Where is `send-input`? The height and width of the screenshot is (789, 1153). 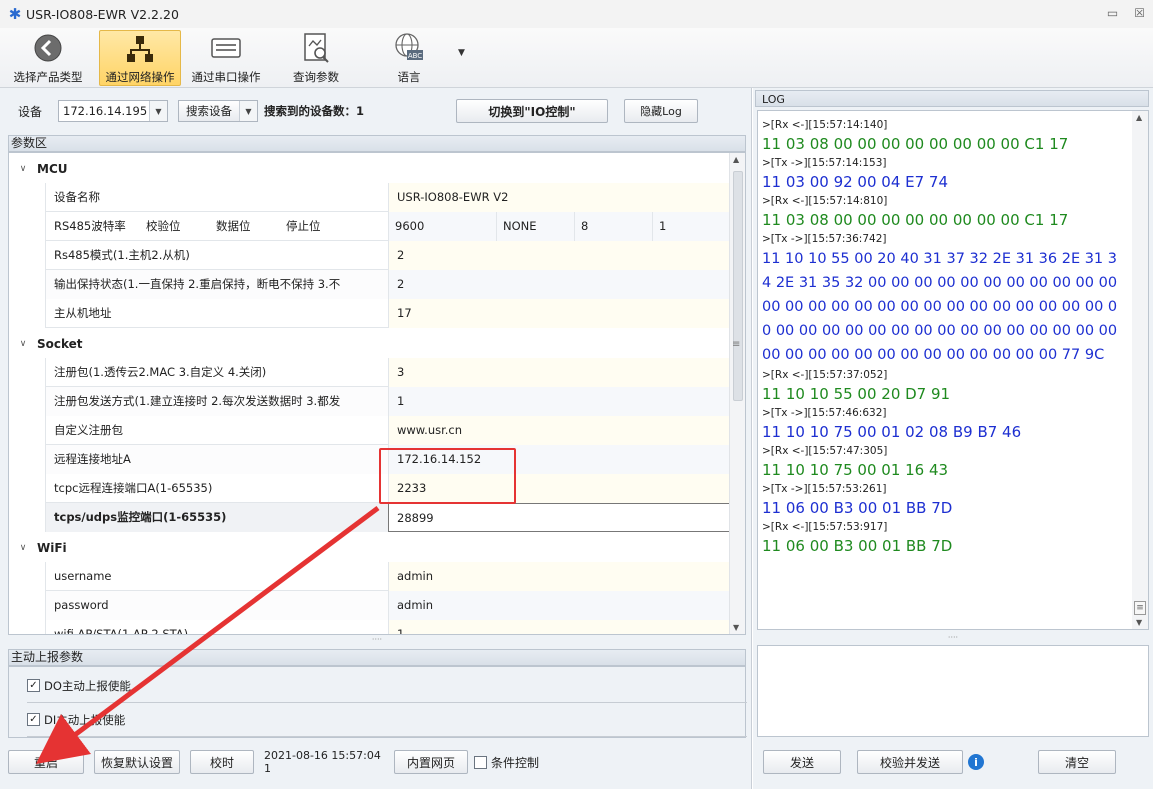 send-input is located at coordinates (953, 691).